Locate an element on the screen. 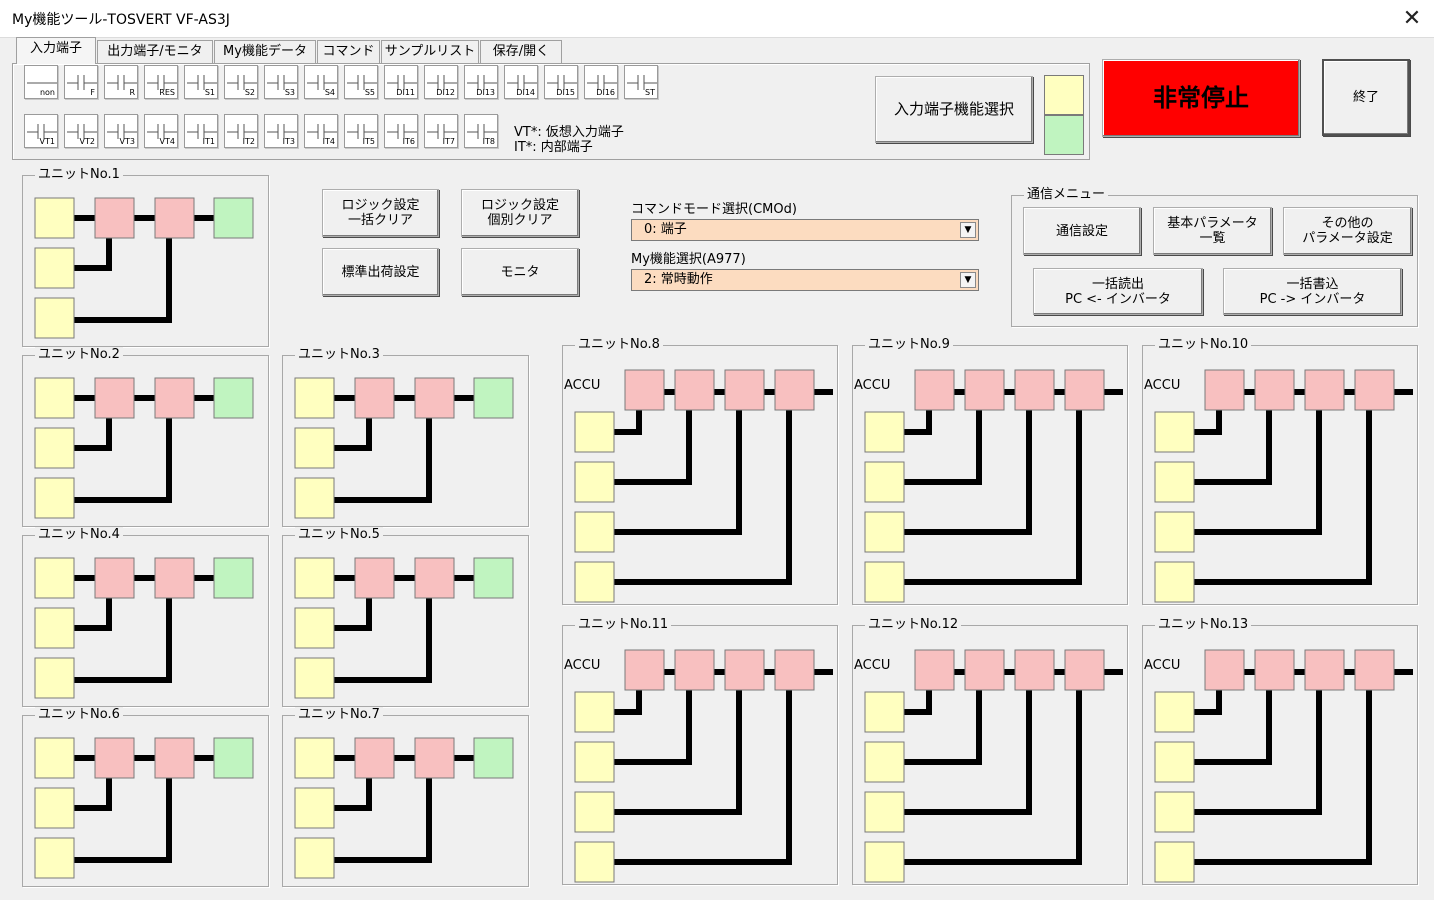 Image resolution: width=1434 pixels, height=900 pixels. terminal-vt1: VT1 is located at coordinates (41, 131).